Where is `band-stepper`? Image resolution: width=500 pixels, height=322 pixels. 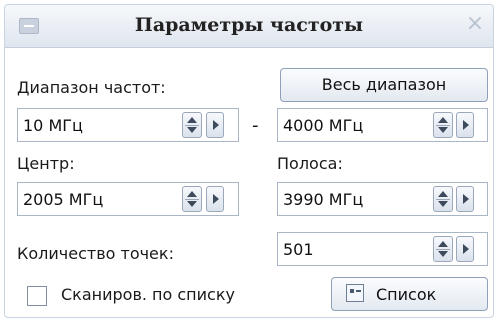 band-stepper is located at coordinates (443, 199).